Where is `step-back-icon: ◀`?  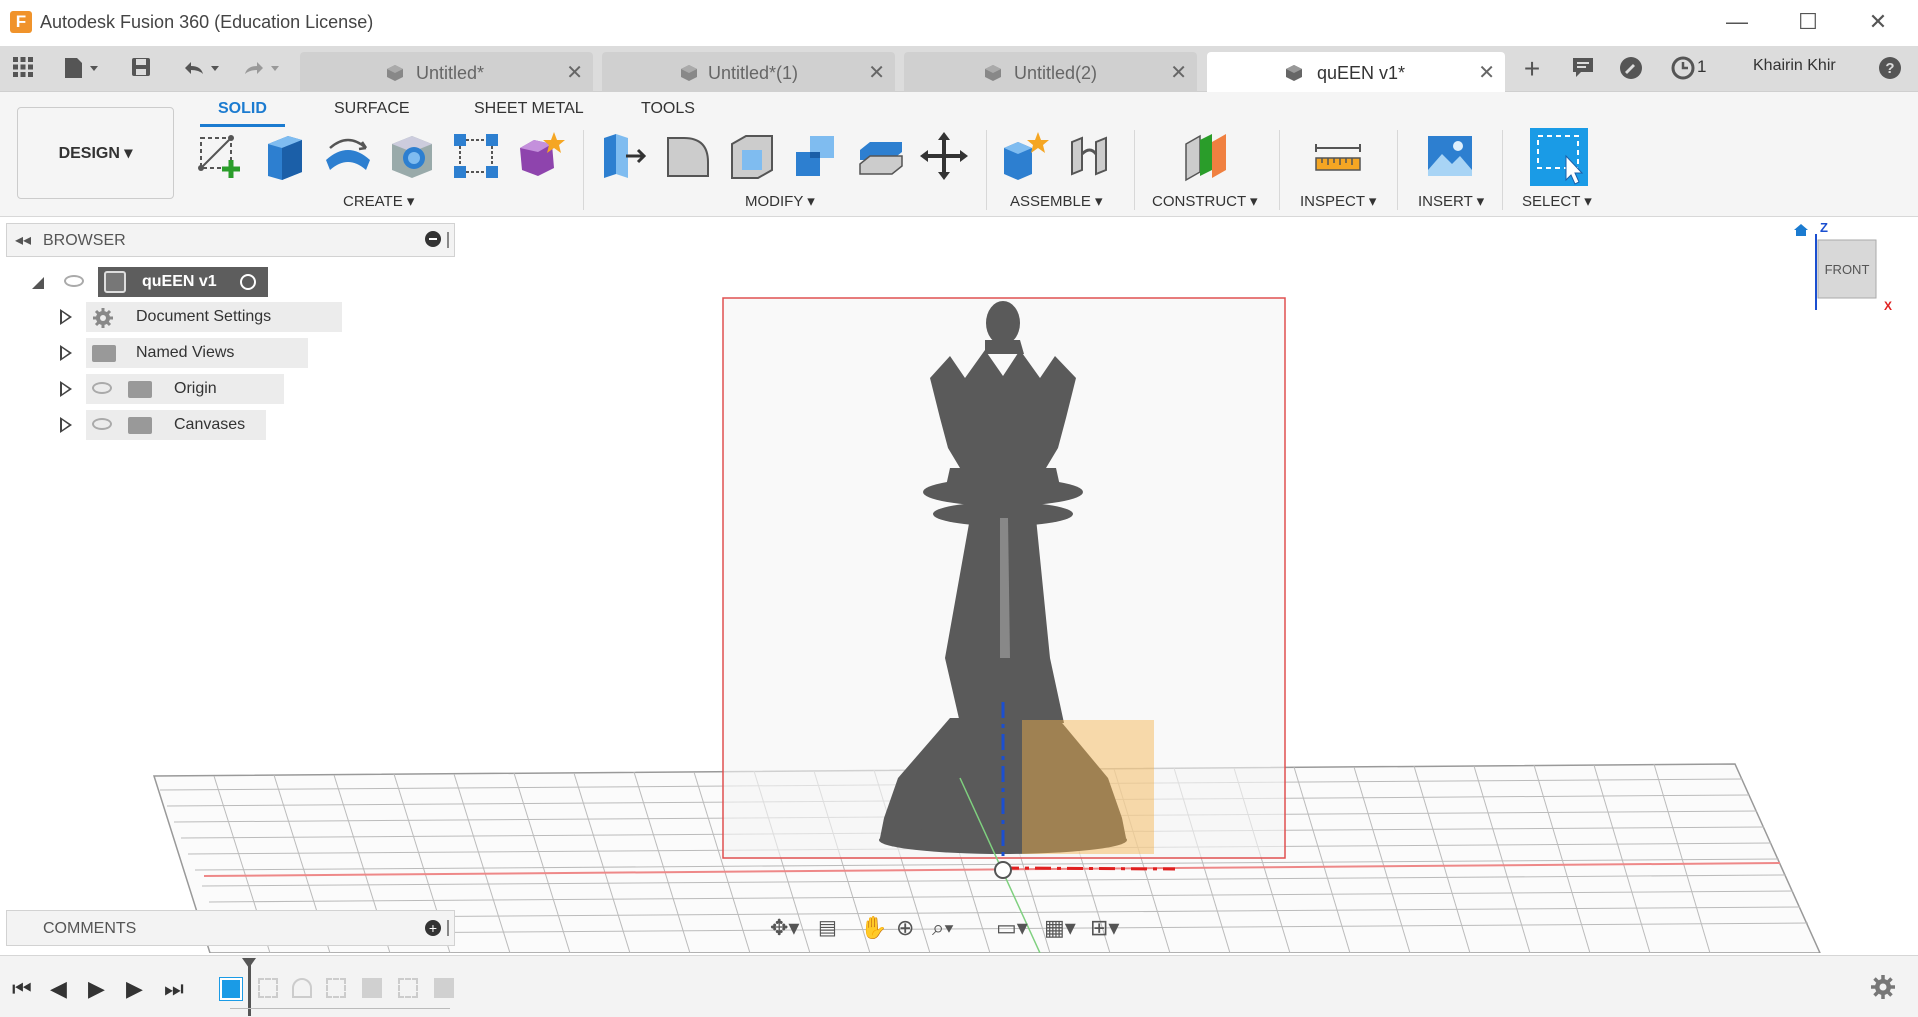
step-back-icon: ◀ is located at coordinates (58, 989).